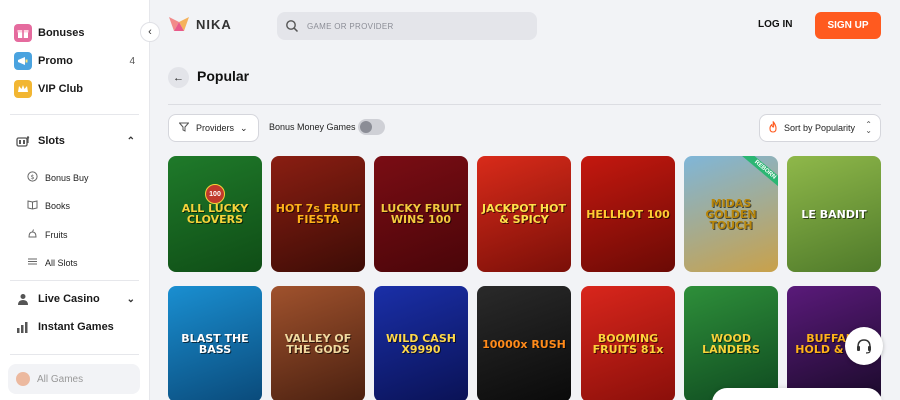  I want to click on game-title: LE BANDIT, so click(834, 214).